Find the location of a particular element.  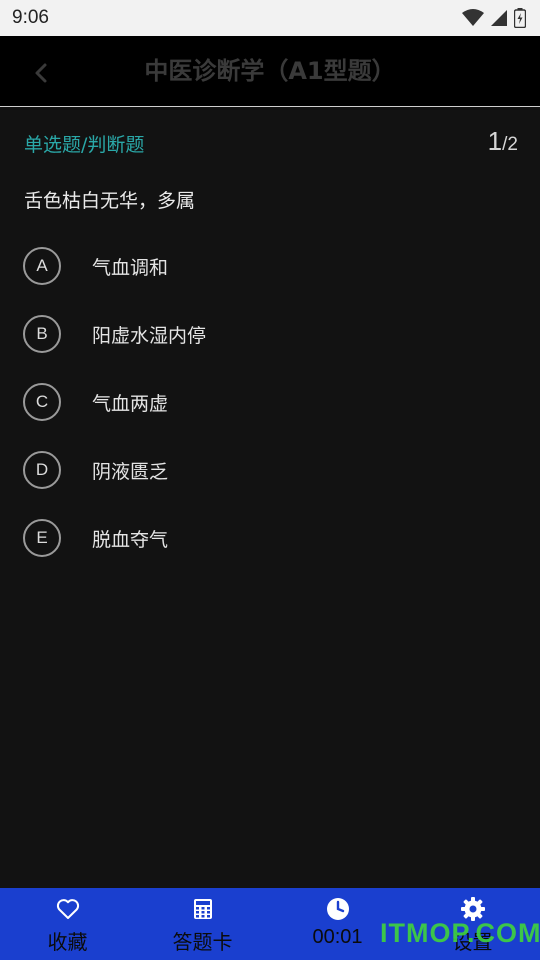

option-text: 脱血夺气 is located at coordinates (130, 540).